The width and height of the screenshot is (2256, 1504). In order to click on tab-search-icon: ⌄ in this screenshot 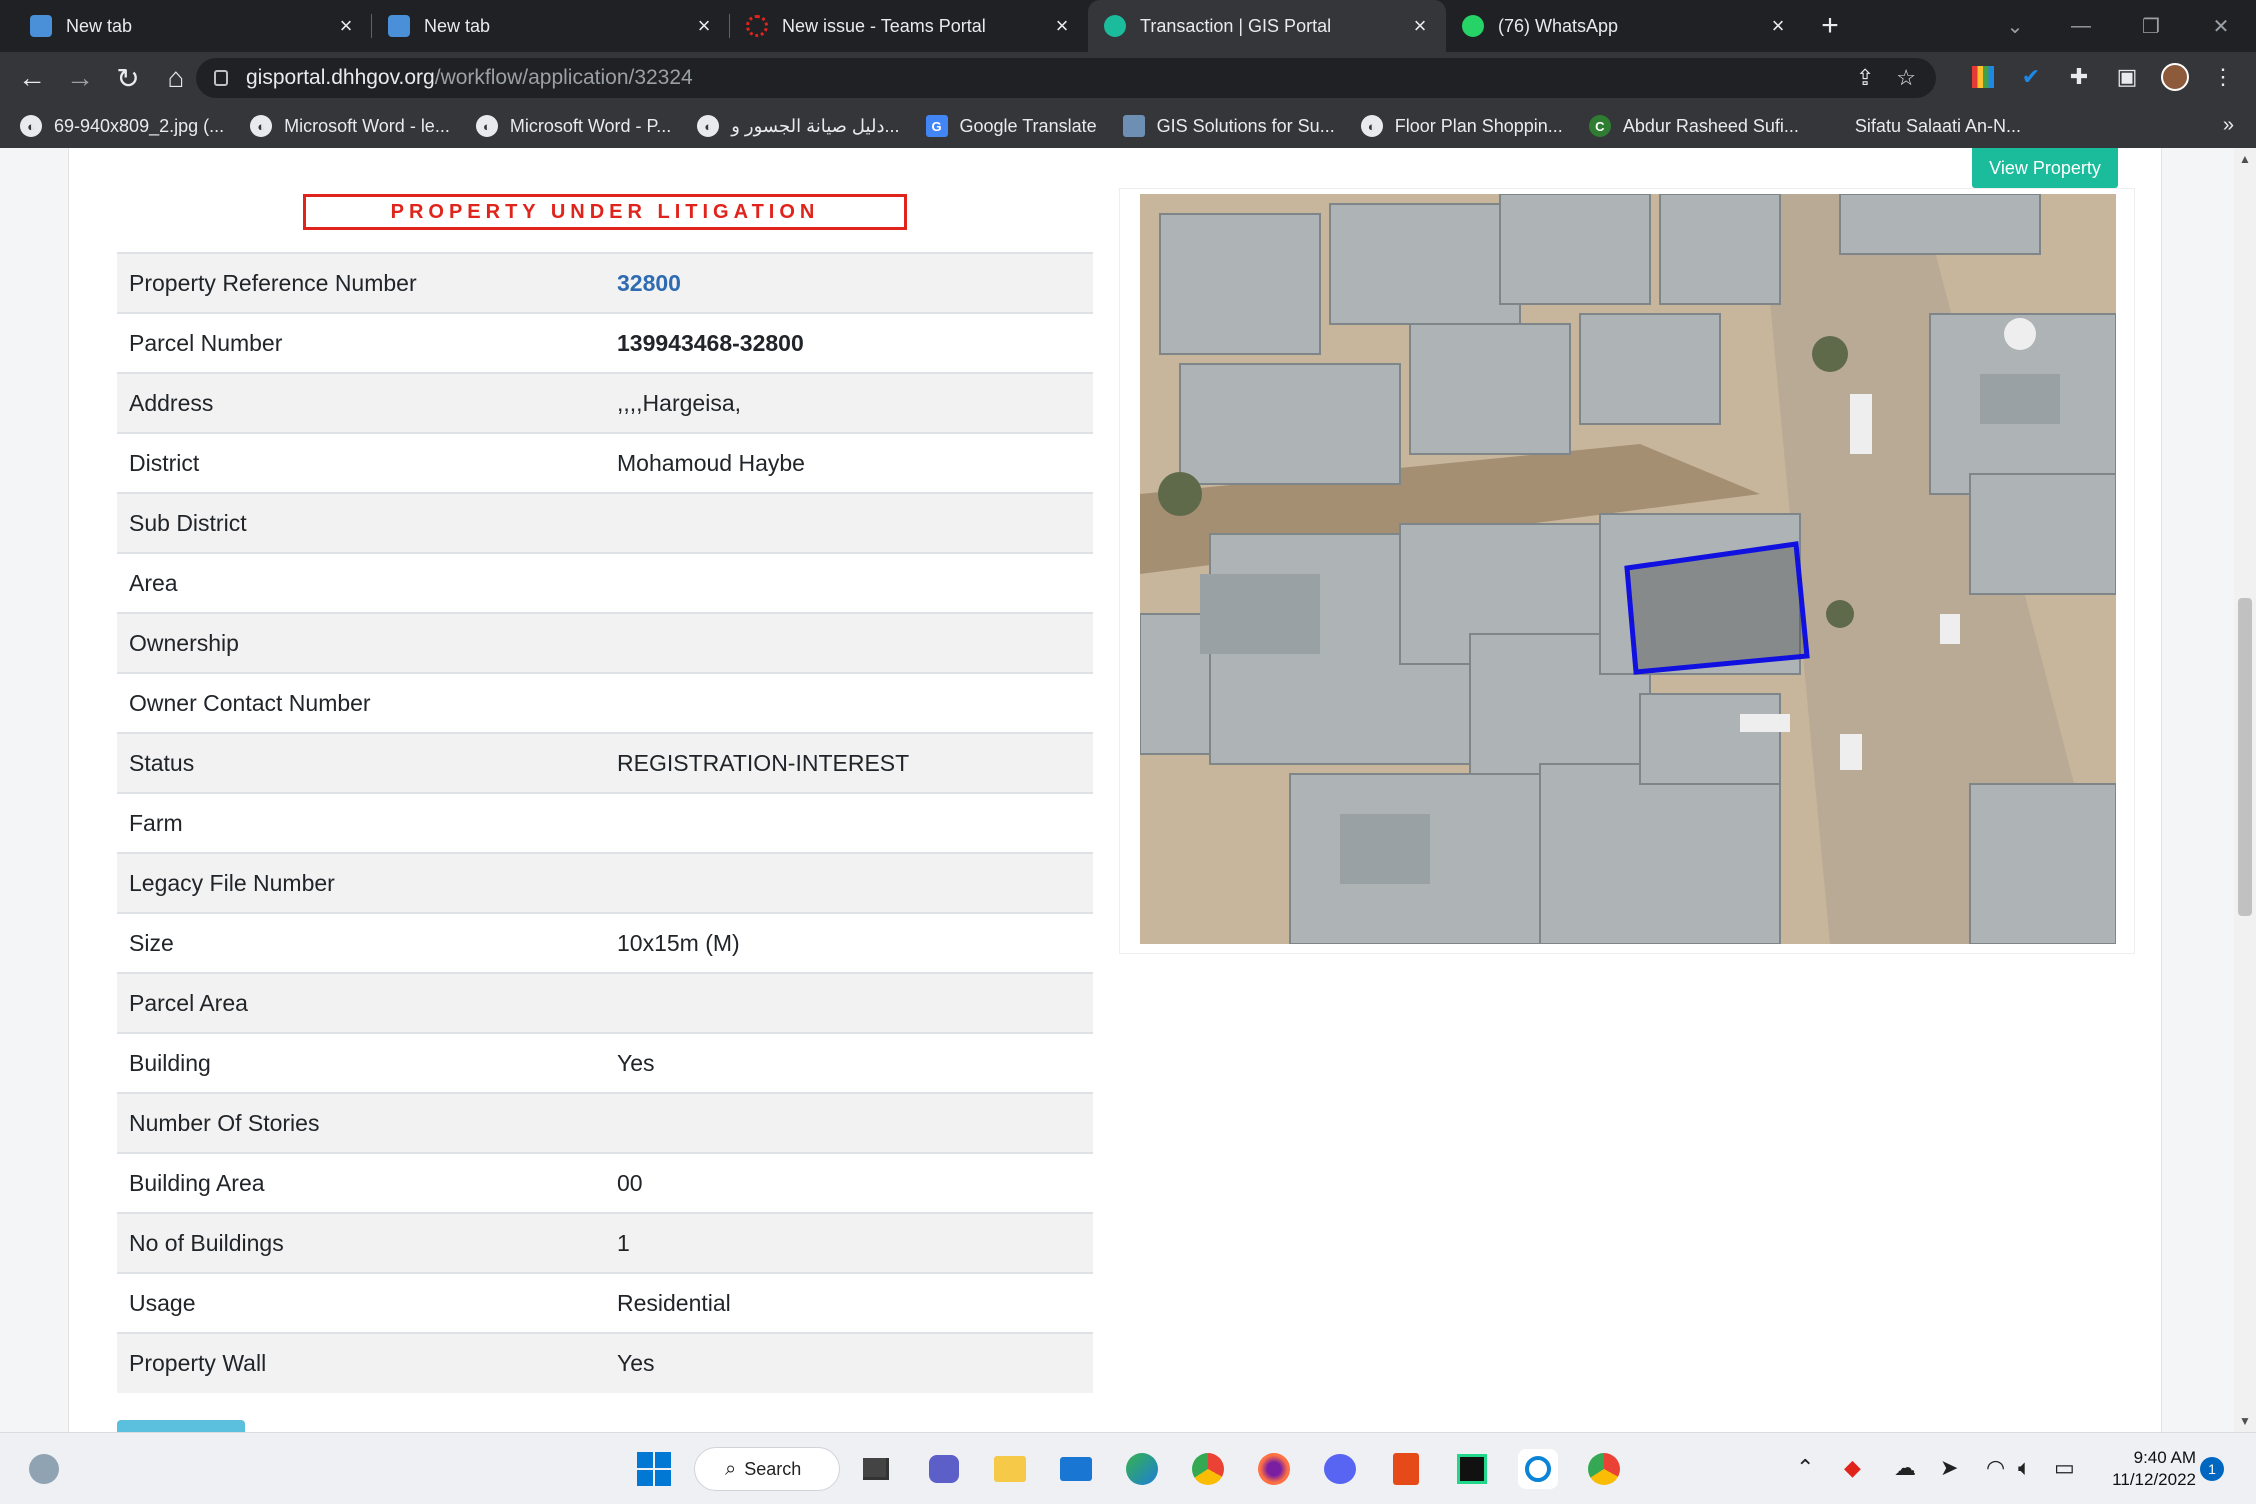, I will do `click(2015, 26)`.